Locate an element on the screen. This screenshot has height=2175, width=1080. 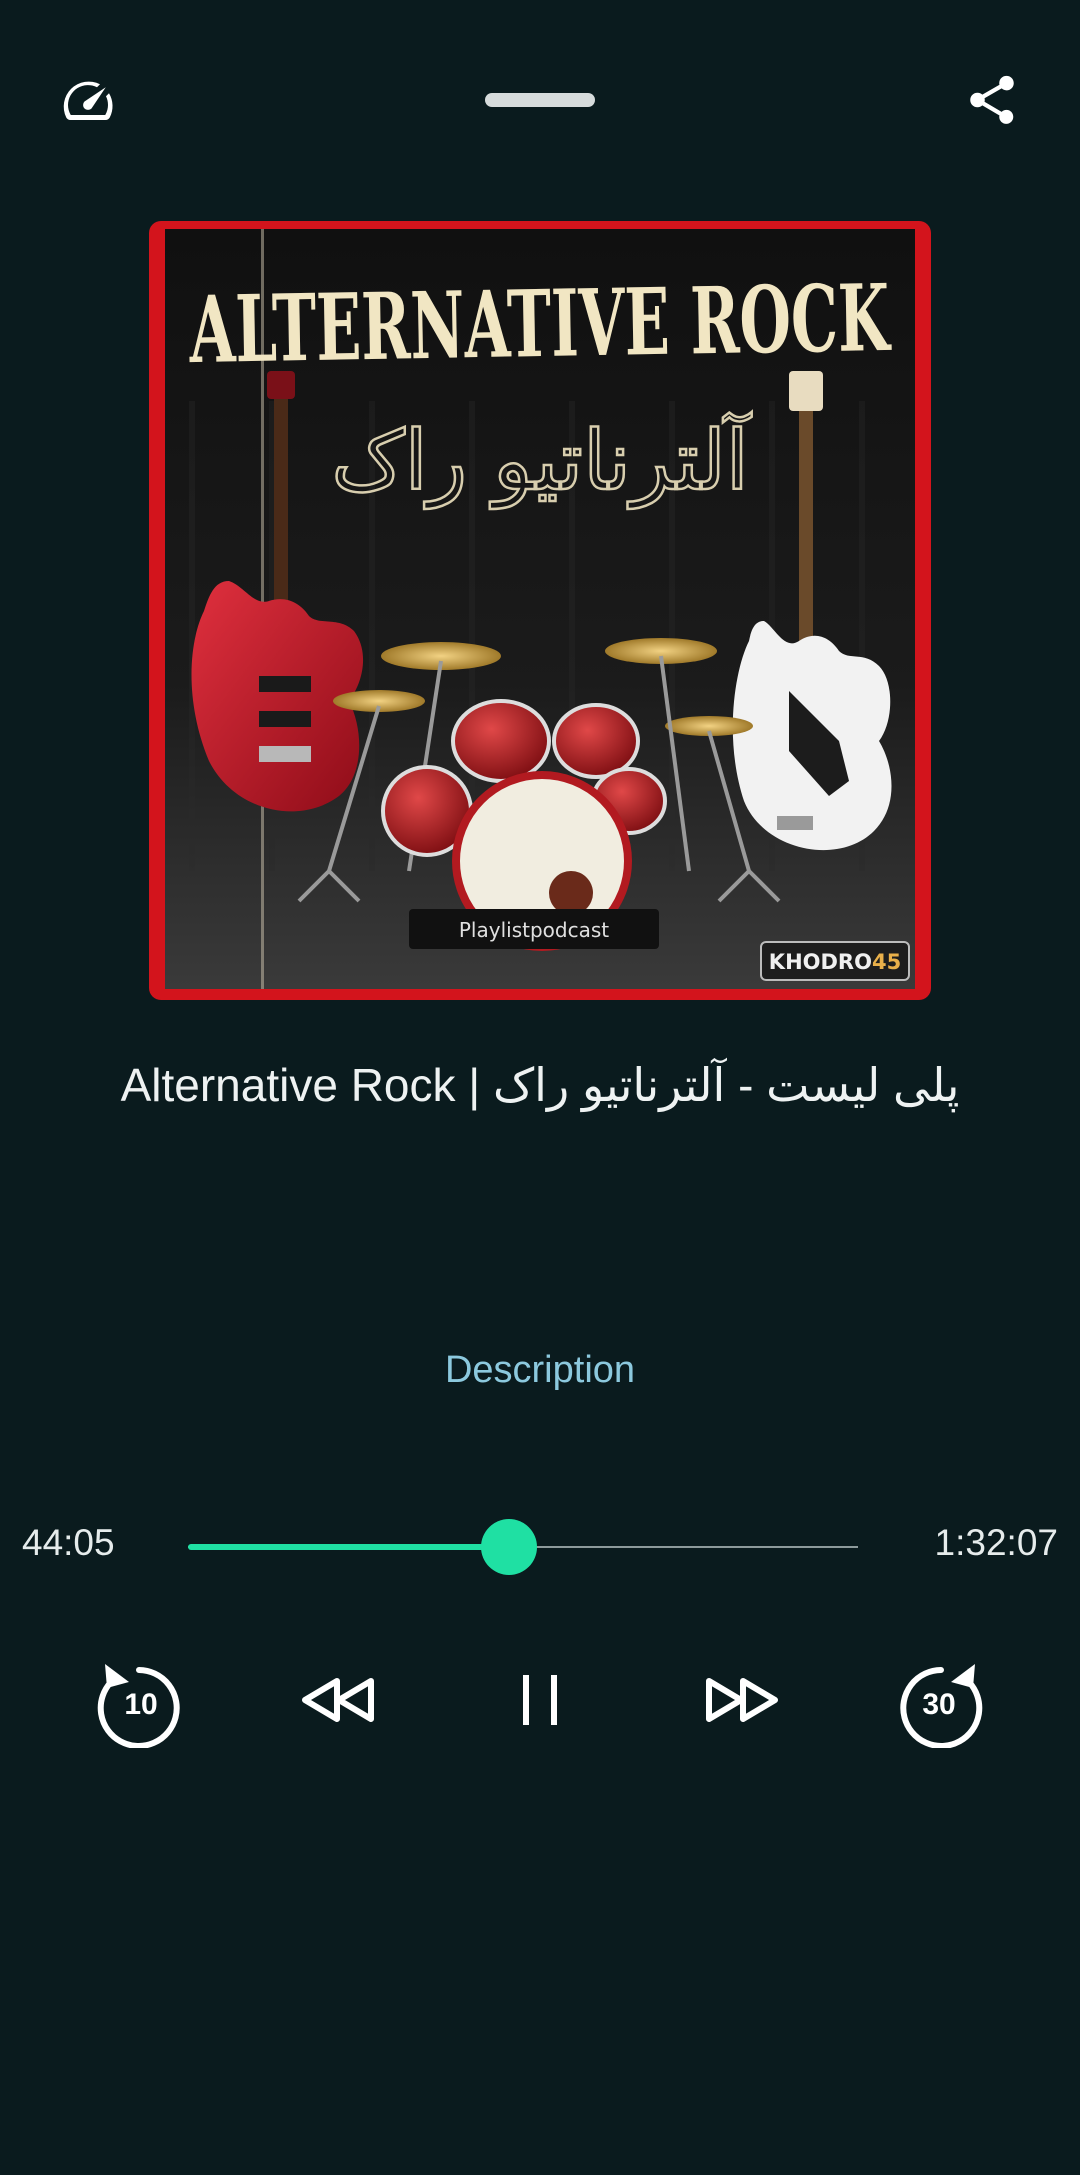
replay-10-button: 10 is located at coordinates (139, 1700).